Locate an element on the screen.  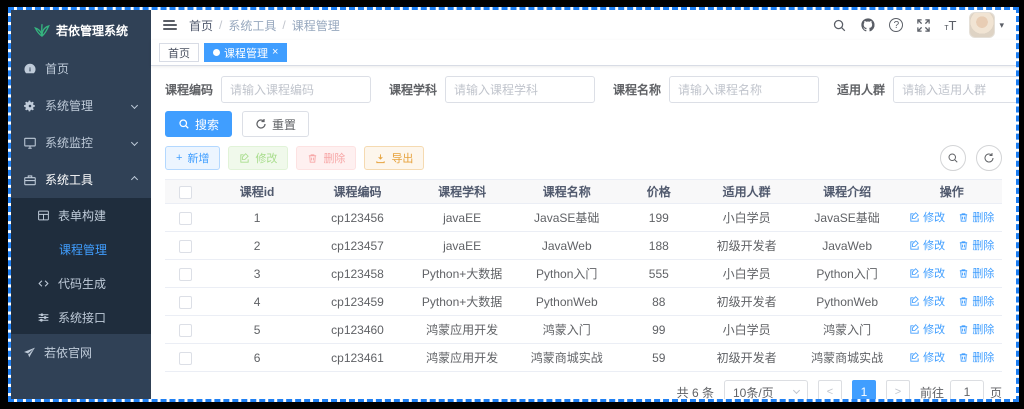
field-course-name: 课程名称 is located at coordinates (716, 89).